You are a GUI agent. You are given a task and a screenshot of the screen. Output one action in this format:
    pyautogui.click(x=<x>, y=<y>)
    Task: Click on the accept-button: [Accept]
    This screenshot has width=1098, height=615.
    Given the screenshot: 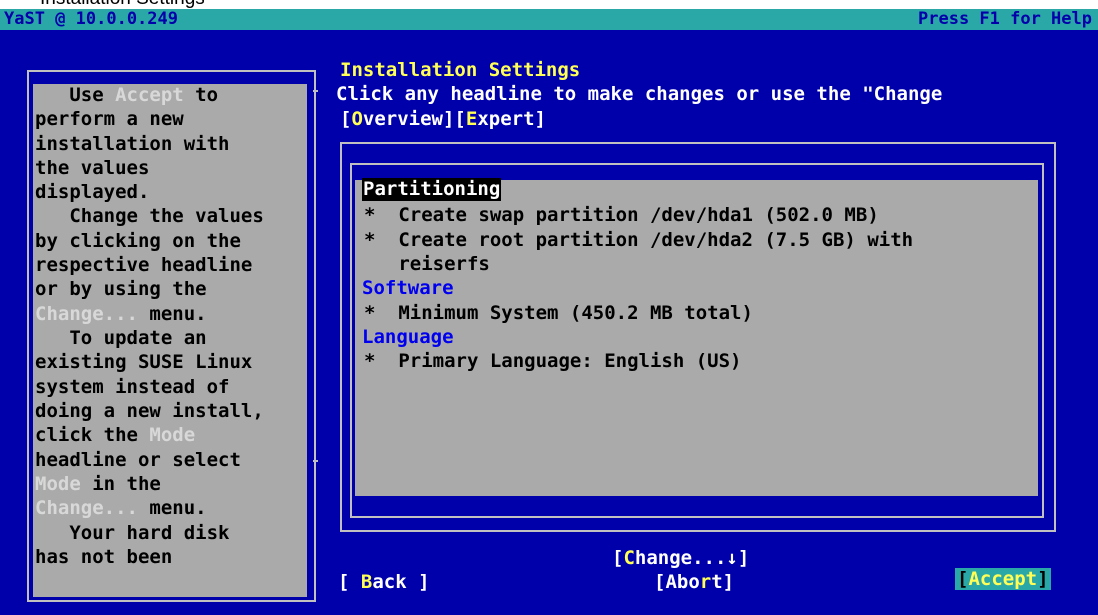 What is the action you would take?
    pyautogui.click(x=1003, y=579)
    